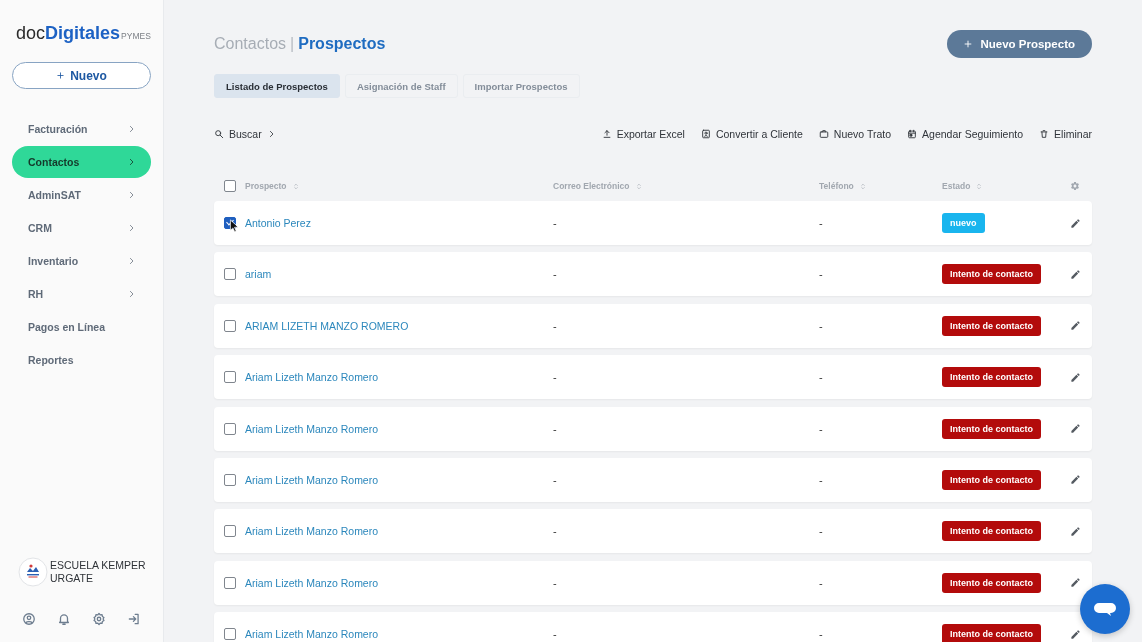 This screenshot has height=642, width=1142. Describe the element at coordinates (81, 327) in the screenshot. I see `sidebar-item: Pagos en Línea` at that location.